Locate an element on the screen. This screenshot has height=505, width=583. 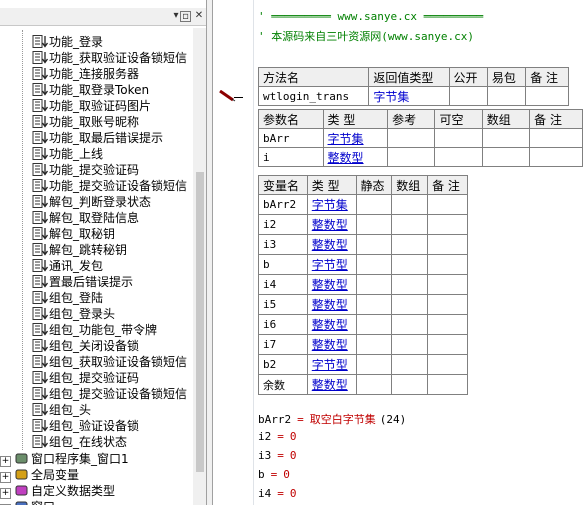
tree-item-subroutine: 组包_头 is located at coordinates (61, 410).